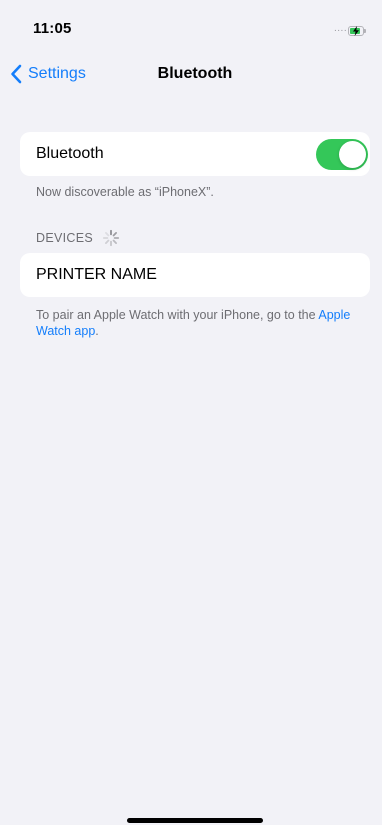 Image resolution: width=382 pixels, height=825 pixels. What do you see at coordinates (352, 154) in the screenshot?
I see `toggle-knob` at bounding box center [352, 154].